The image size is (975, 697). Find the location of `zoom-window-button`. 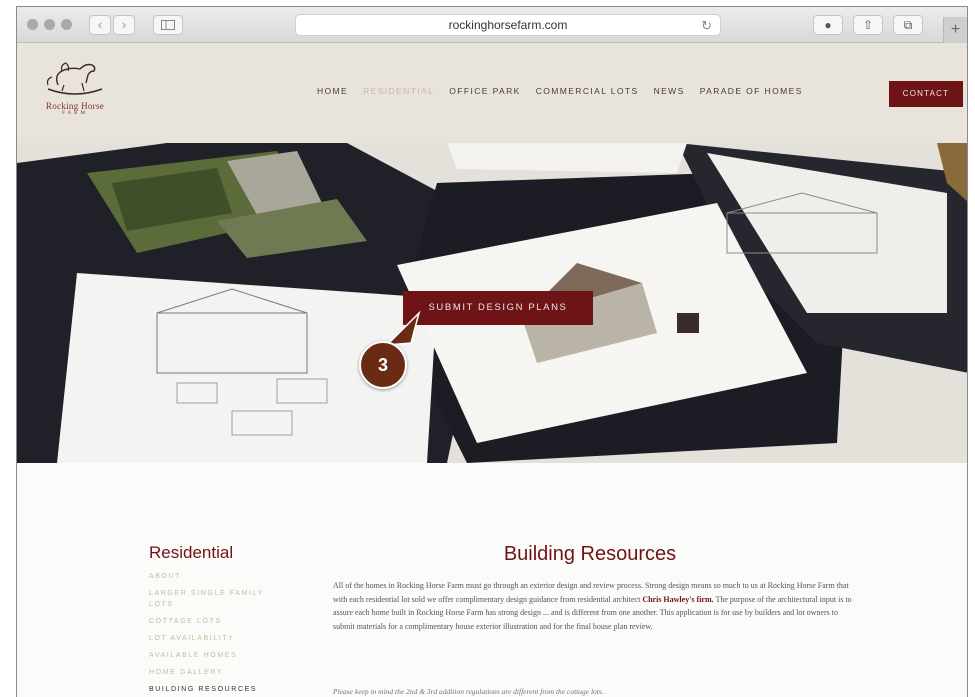

zoom-window-button is located at coordinates (66, 24).